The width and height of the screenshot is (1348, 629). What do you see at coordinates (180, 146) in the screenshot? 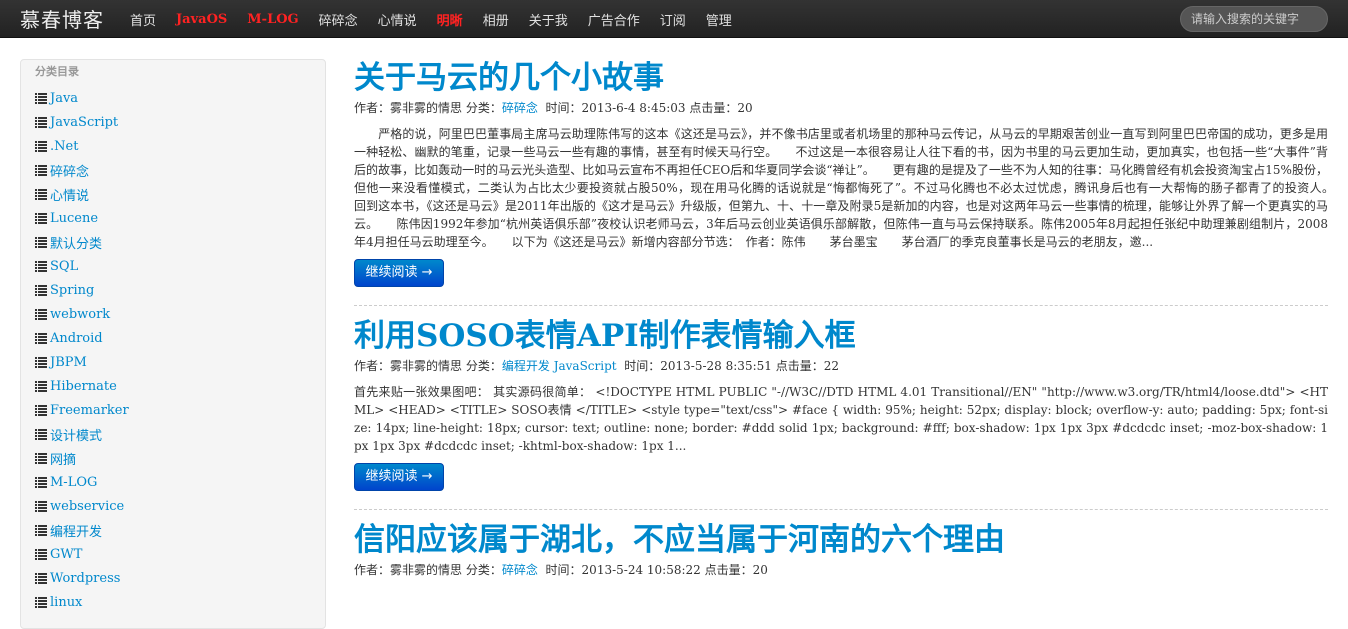
I see `category-link: .Net` at bounding box center [180, 146].